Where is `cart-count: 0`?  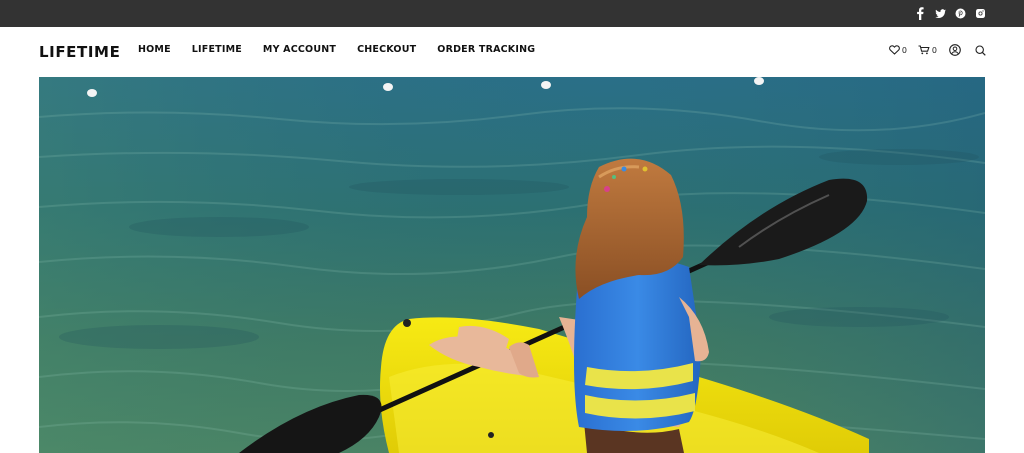
cart-count: 0 is located at coordinates (934, 50).